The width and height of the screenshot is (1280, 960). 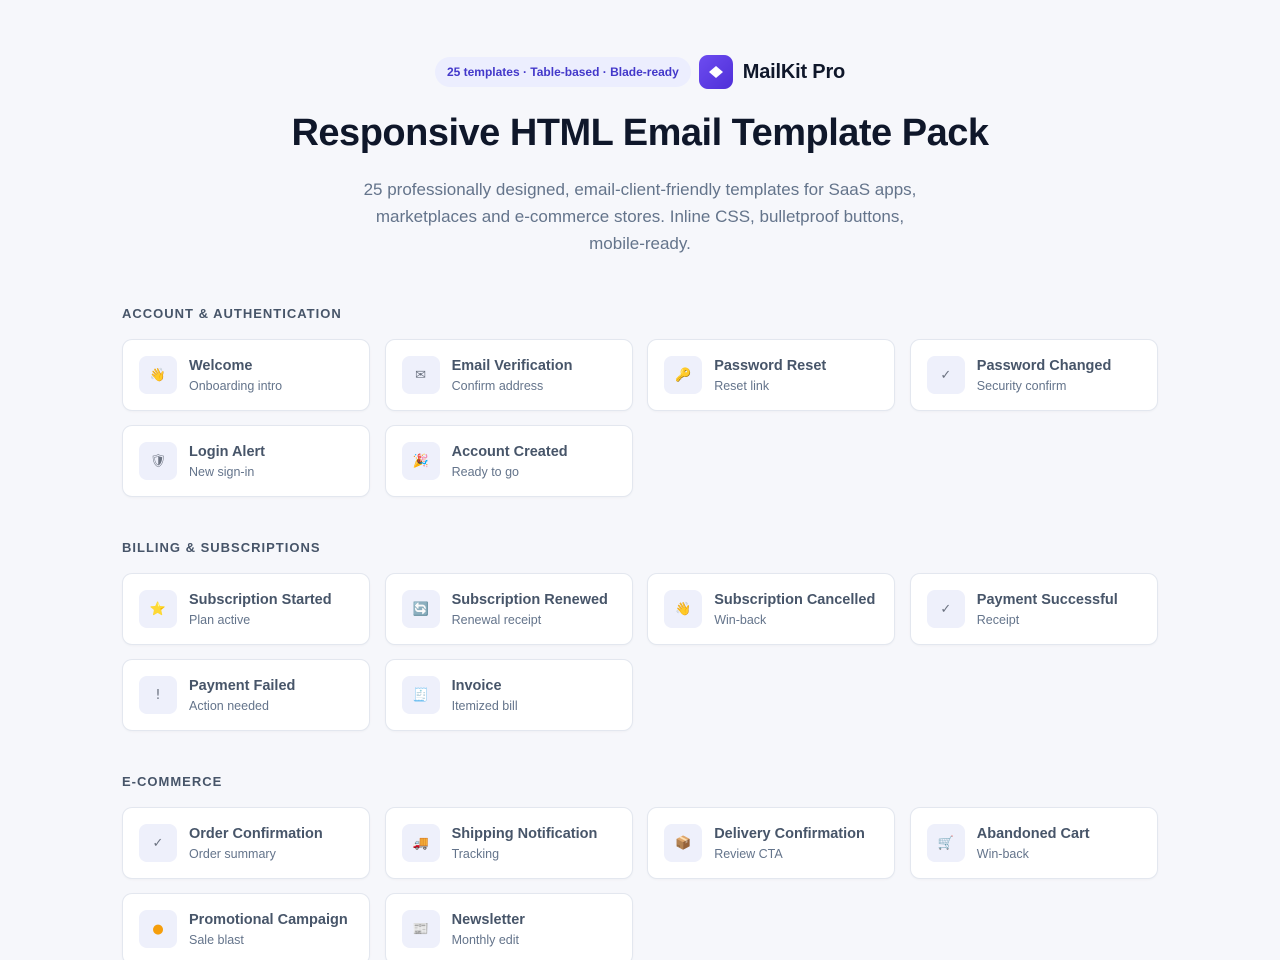 I want to click on card-title: Login Alert, so click(x=227, y=451).